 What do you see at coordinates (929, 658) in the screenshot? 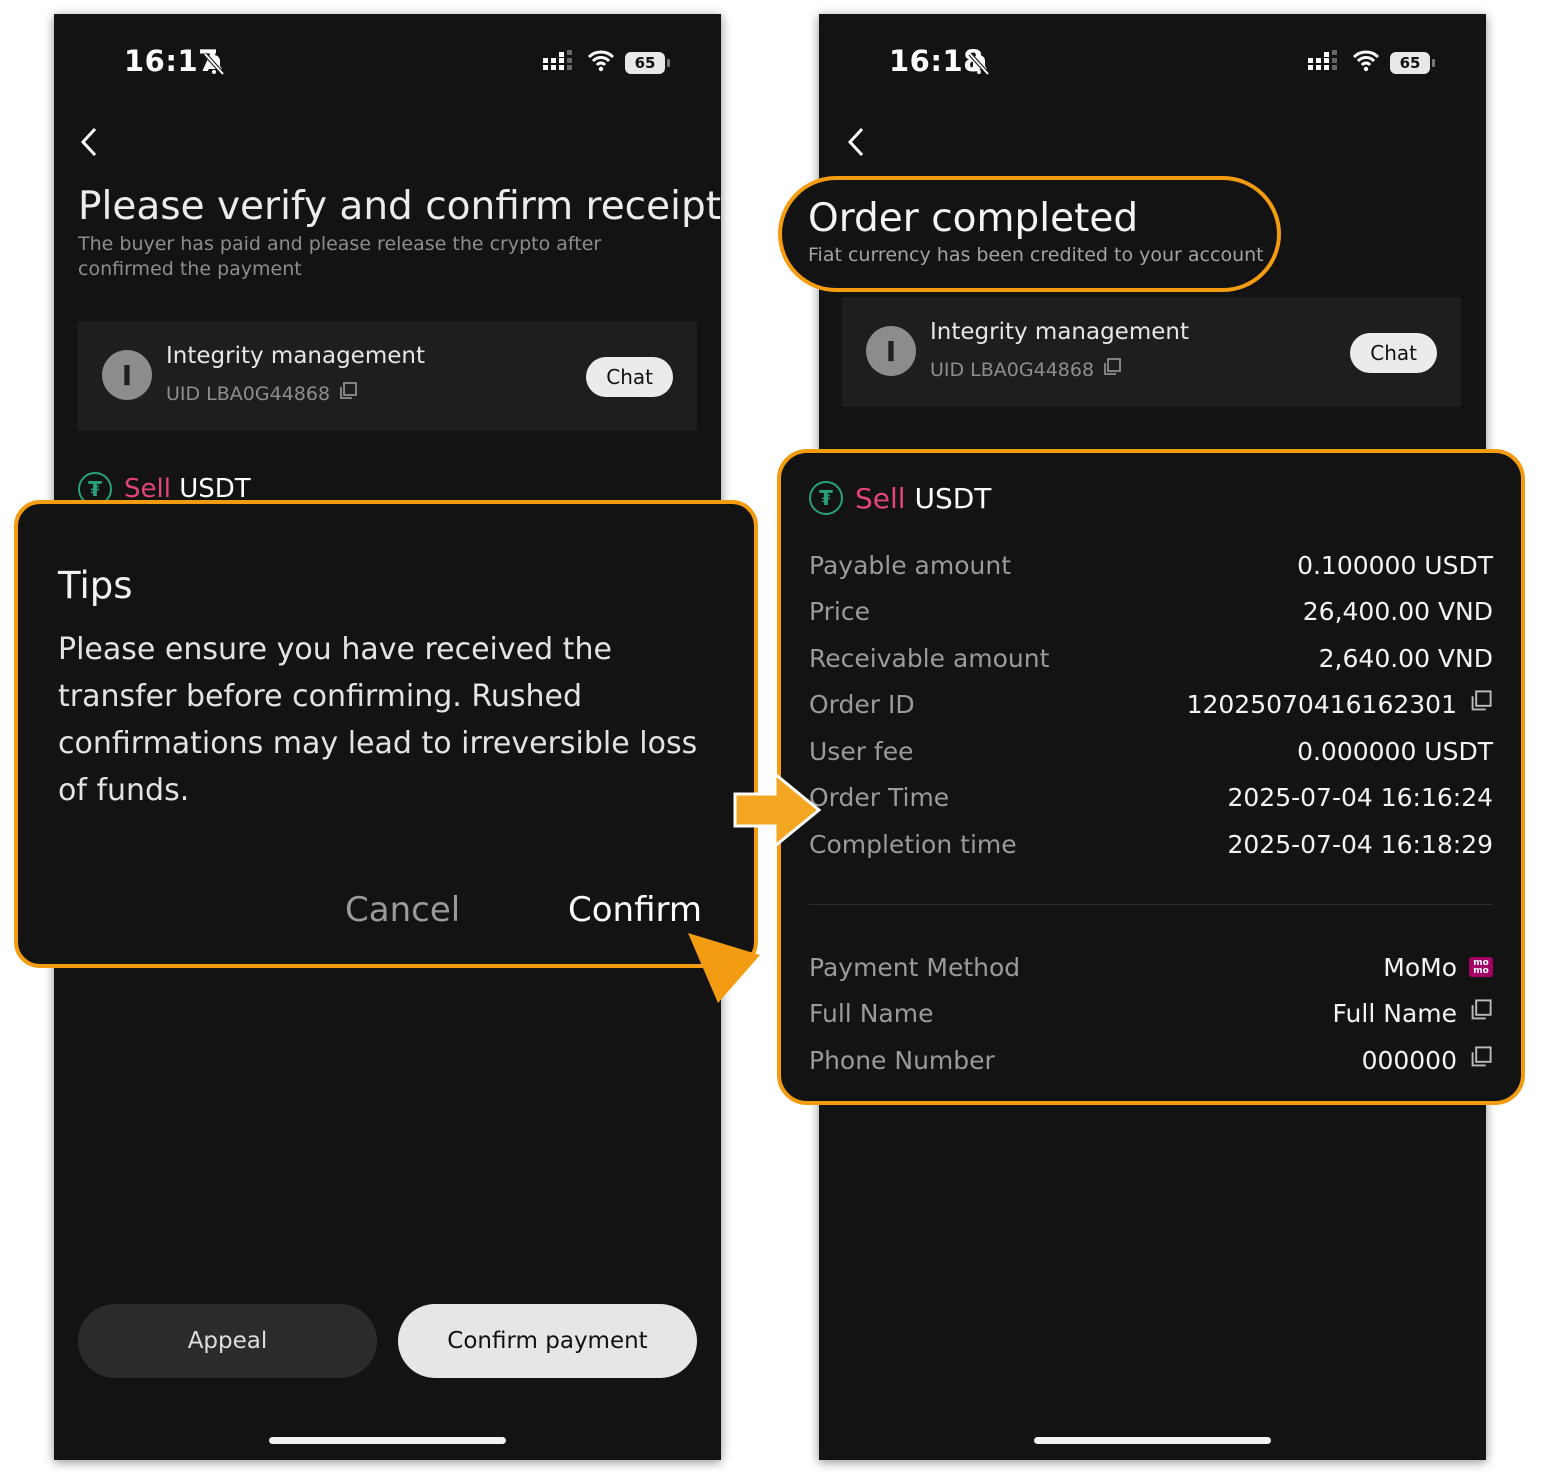
I see `detail-label: Receivable amount` at bounding box center [929, 658].